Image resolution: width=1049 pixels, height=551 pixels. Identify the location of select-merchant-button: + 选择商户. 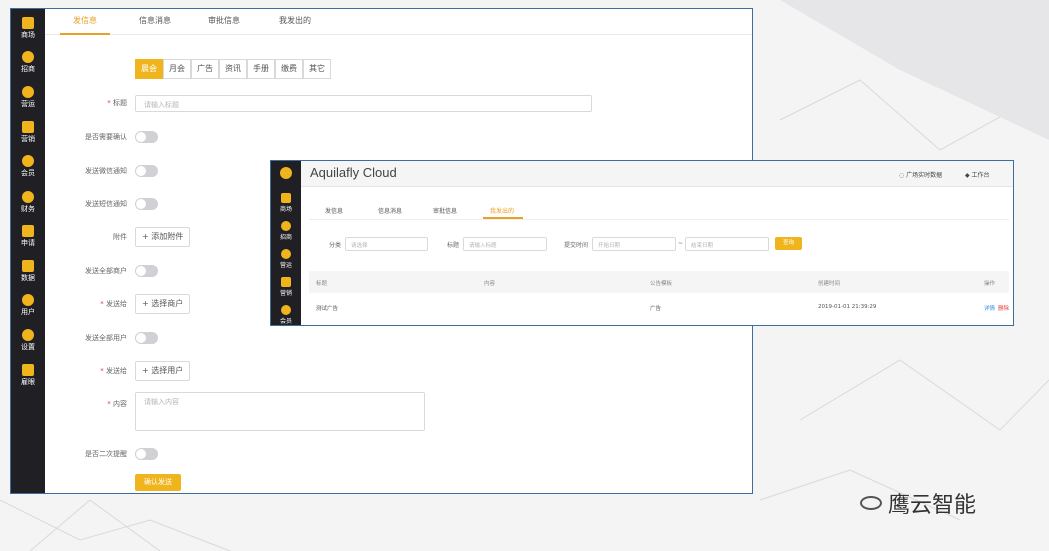
(163, 304).